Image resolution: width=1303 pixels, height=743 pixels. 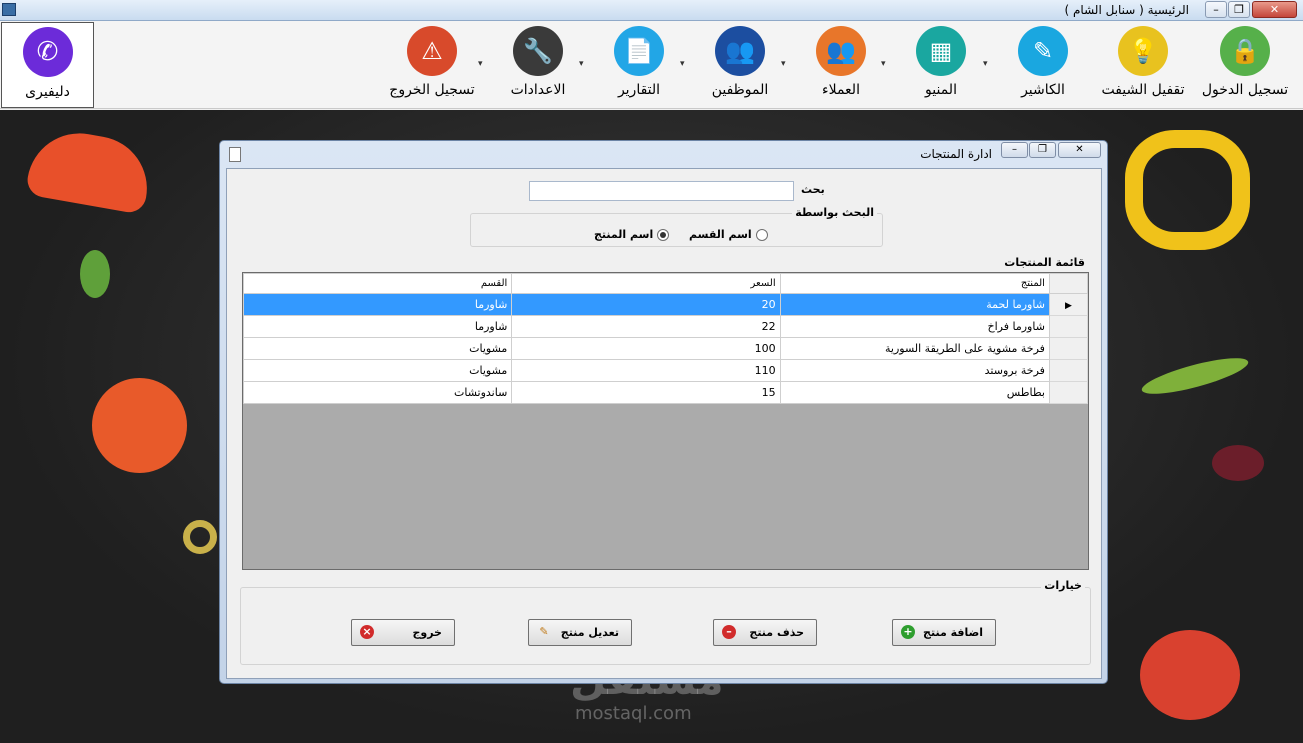 What do you see at coordinates (377, 283) in the screenshot?
I see `column-header-category: القسم` at bounding box center [377, 283].